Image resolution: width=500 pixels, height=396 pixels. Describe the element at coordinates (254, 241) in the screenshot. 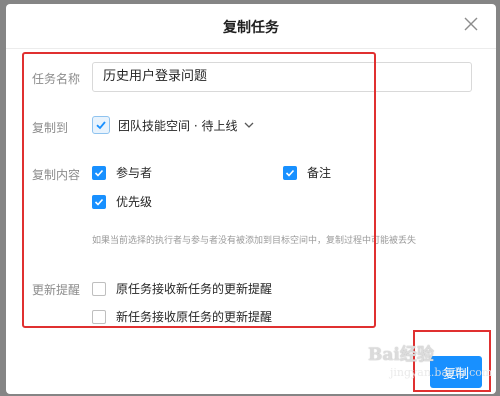

I see `copy-content-hint: 如果当前选择的执行者与参与者没有被添加到目标空间中，复制过程中可能被丢失` at that location.